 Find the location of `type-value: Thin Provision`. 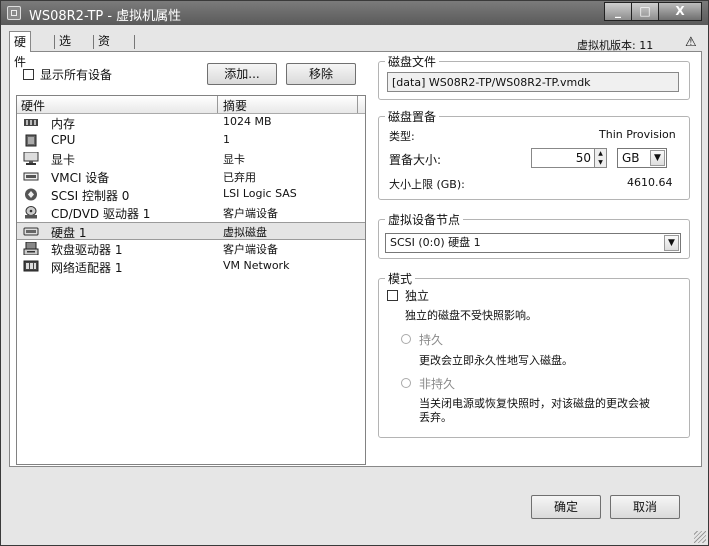

type-value: Thin Provision is located at coordinates (637, 134).